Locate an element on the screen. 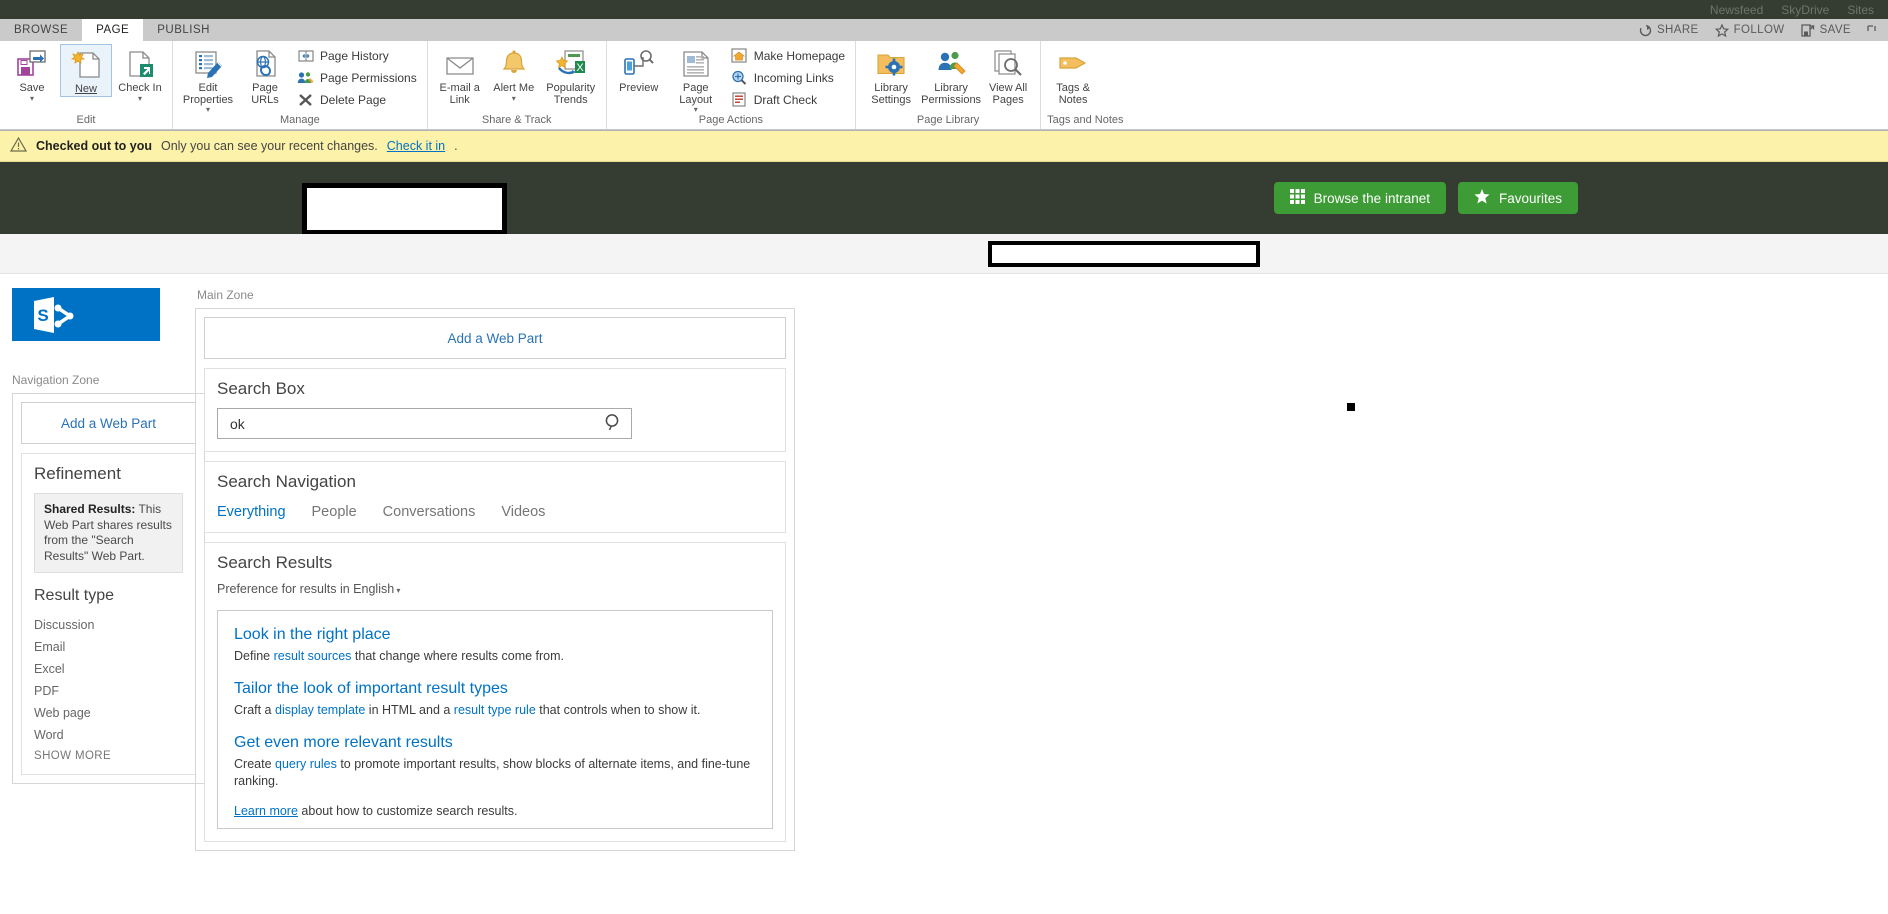 This screenshot has width=1888, height=914. ribbon-alert-me-command: Alert Me ▾ is located at coordinates (514, 73).